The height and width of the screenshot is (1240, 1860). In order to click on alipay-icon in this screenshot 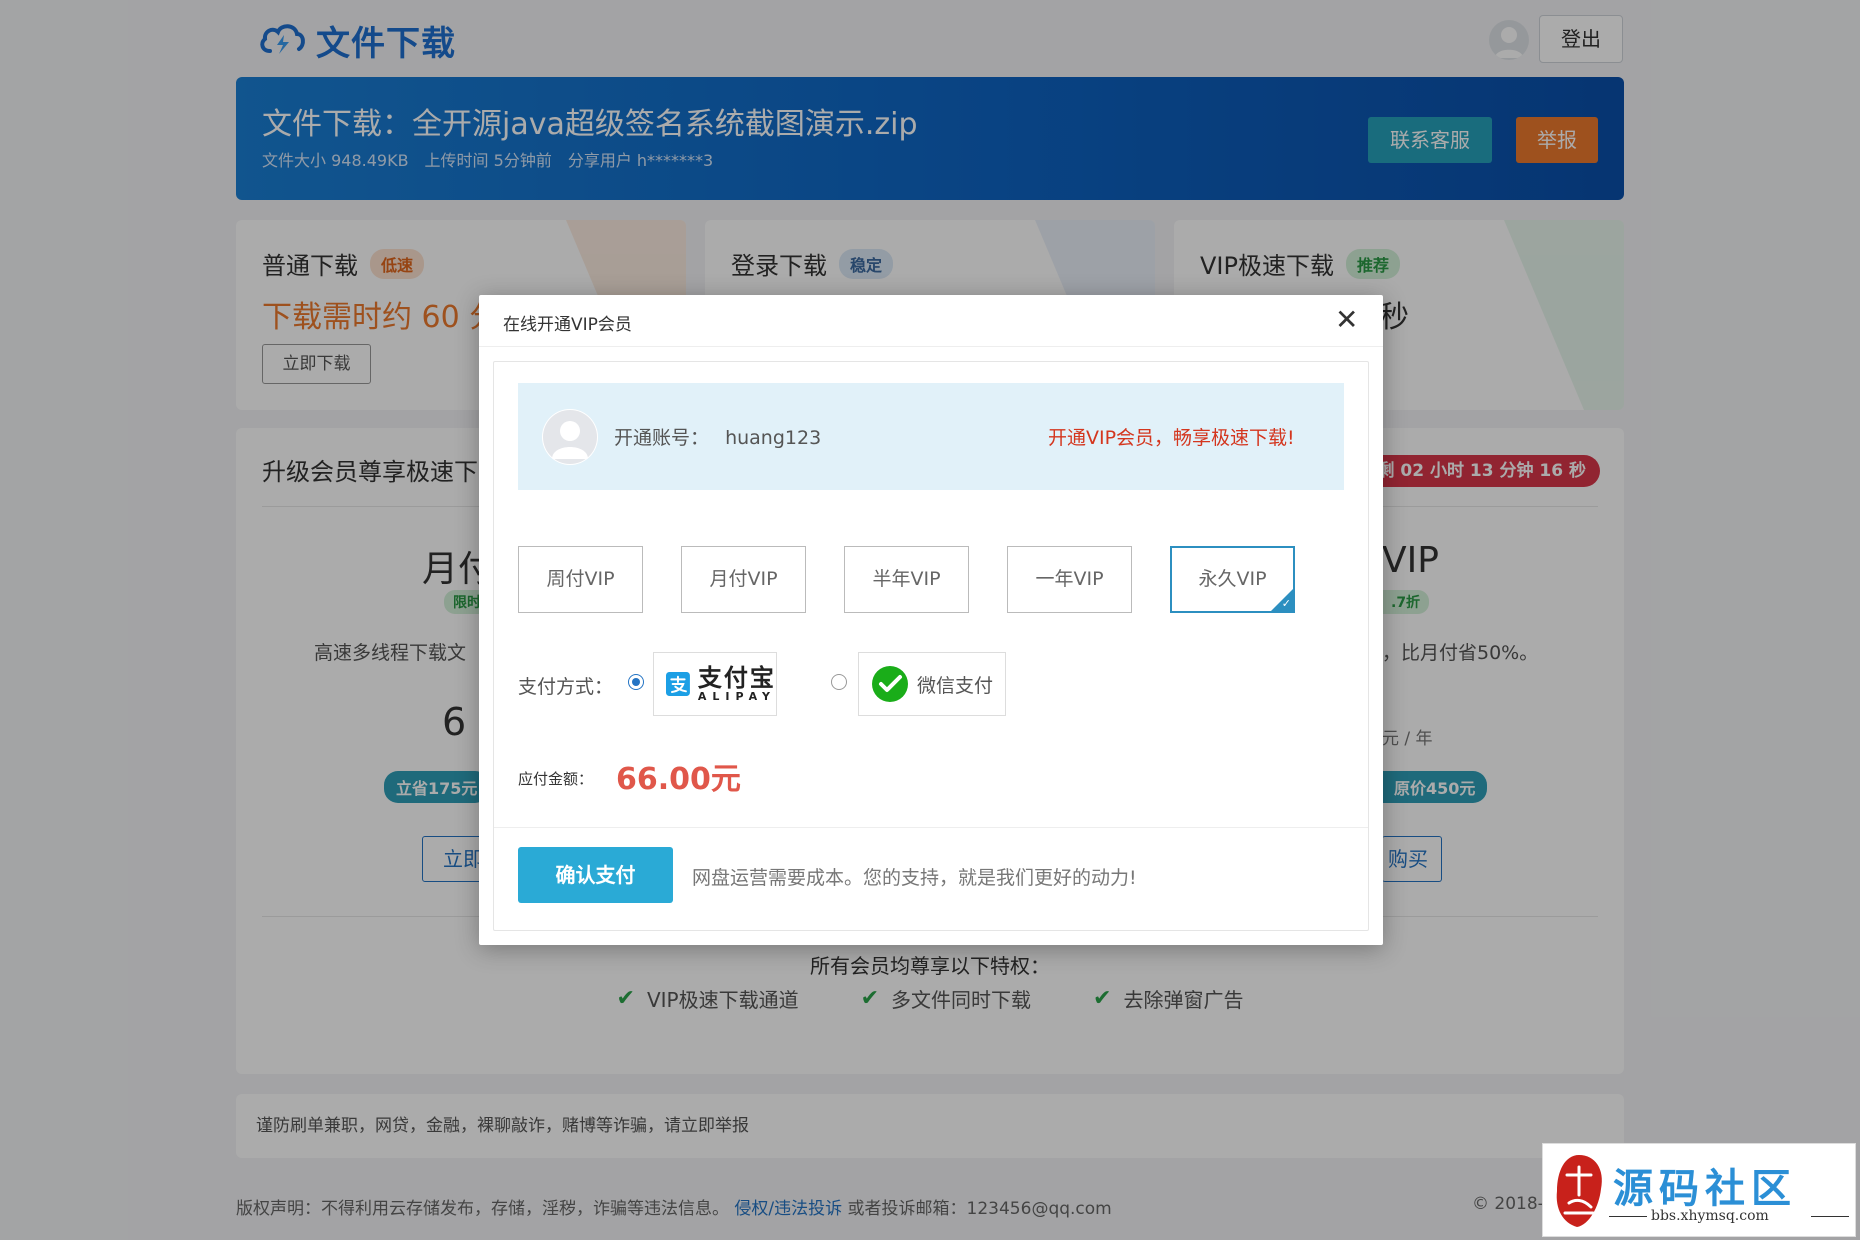, I will do `click(678, 684)`.